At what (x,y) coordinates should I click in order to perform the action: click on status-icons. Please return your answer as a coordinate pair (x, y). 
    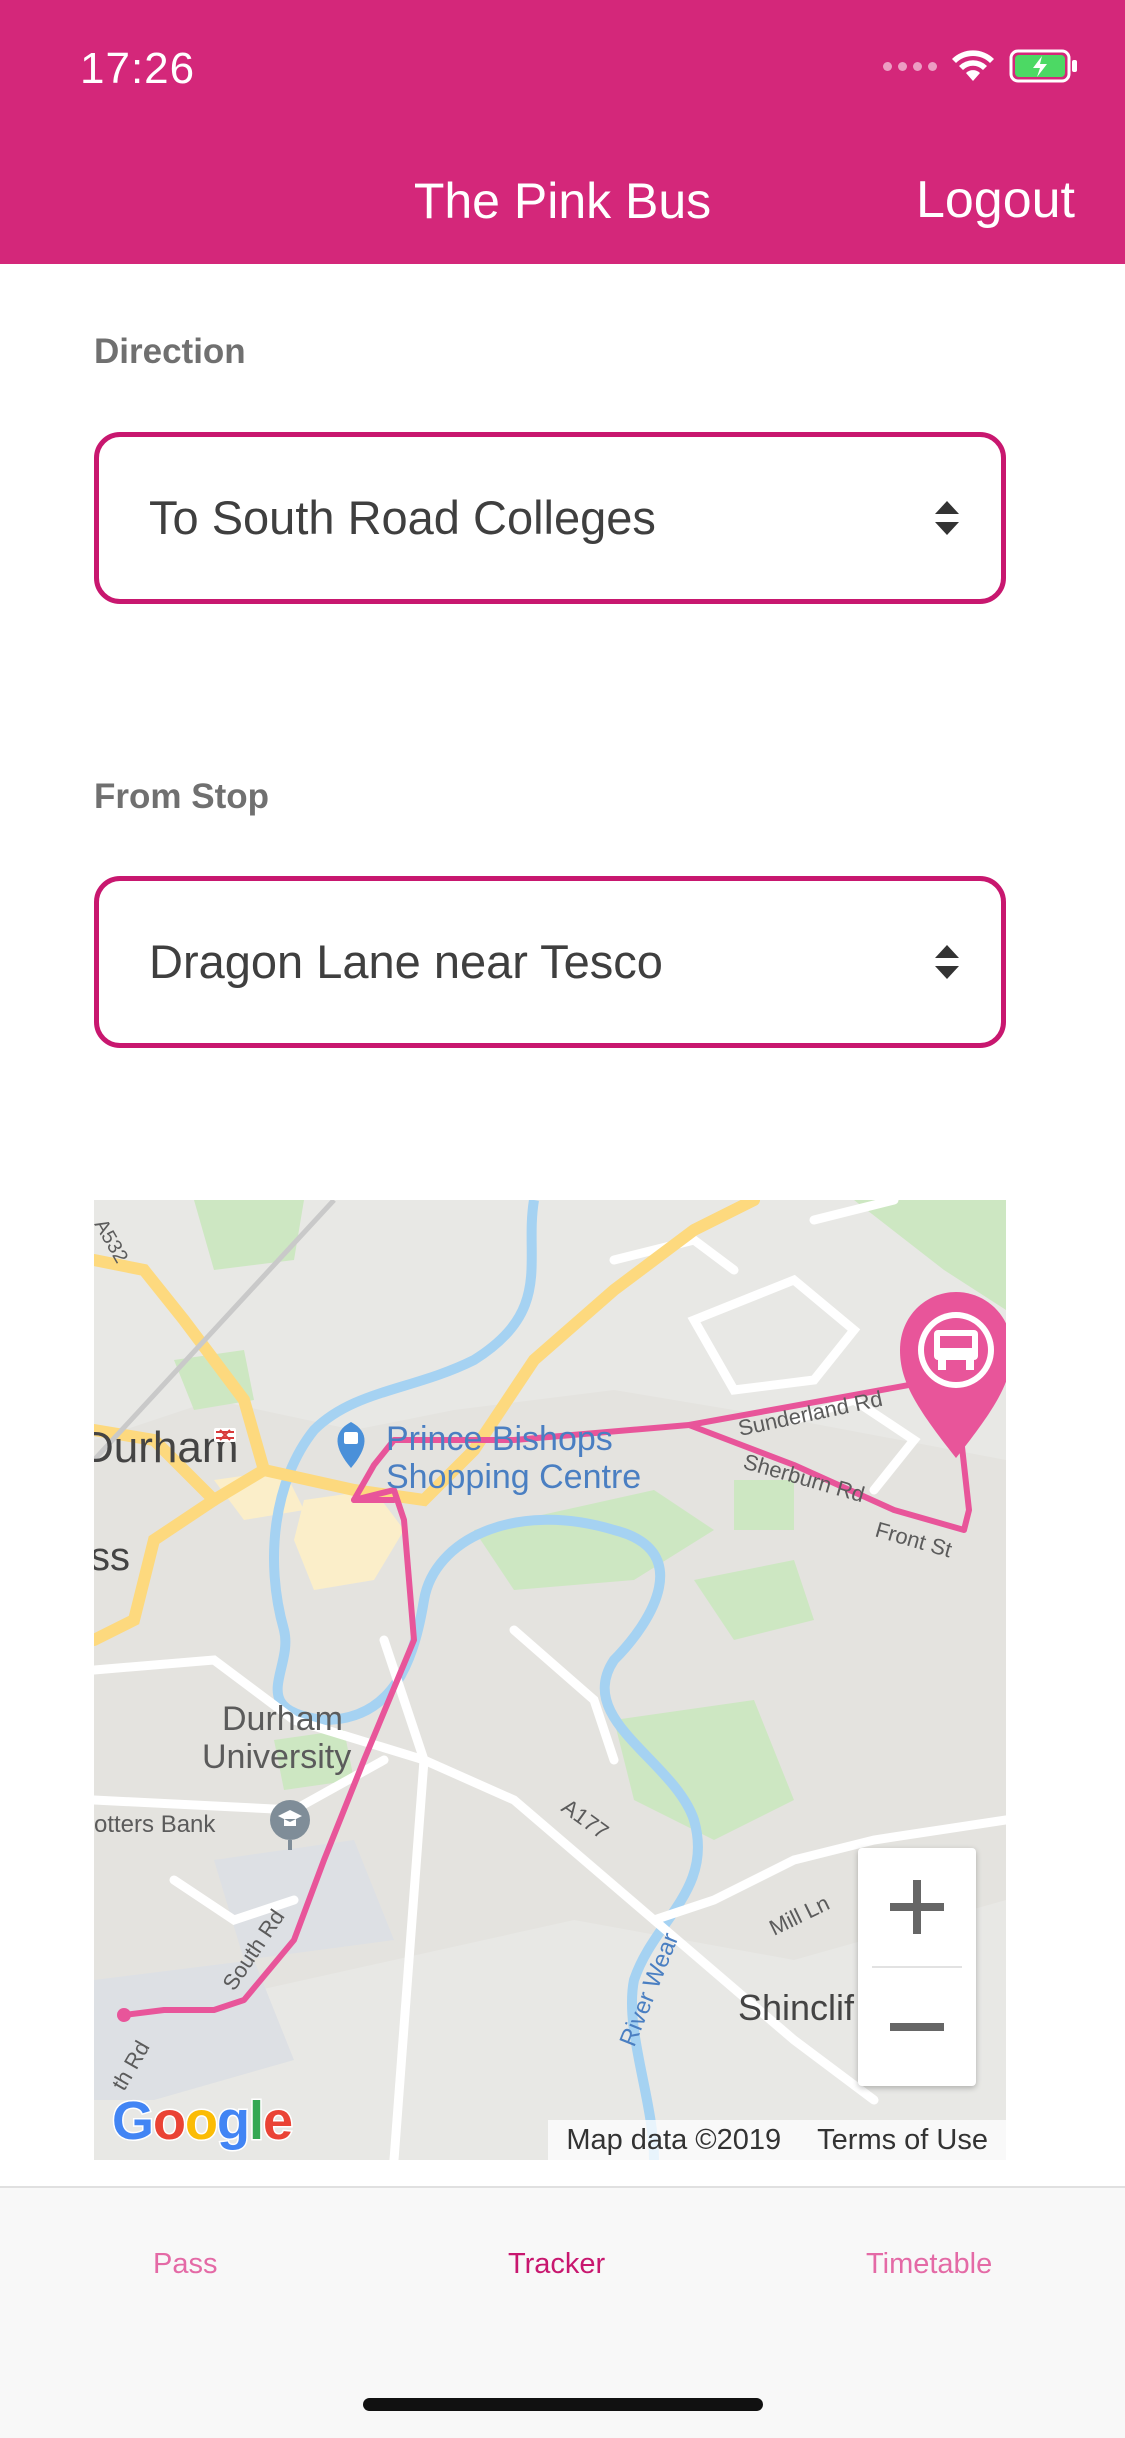
    Looking at the image, I should click on (981, 66).